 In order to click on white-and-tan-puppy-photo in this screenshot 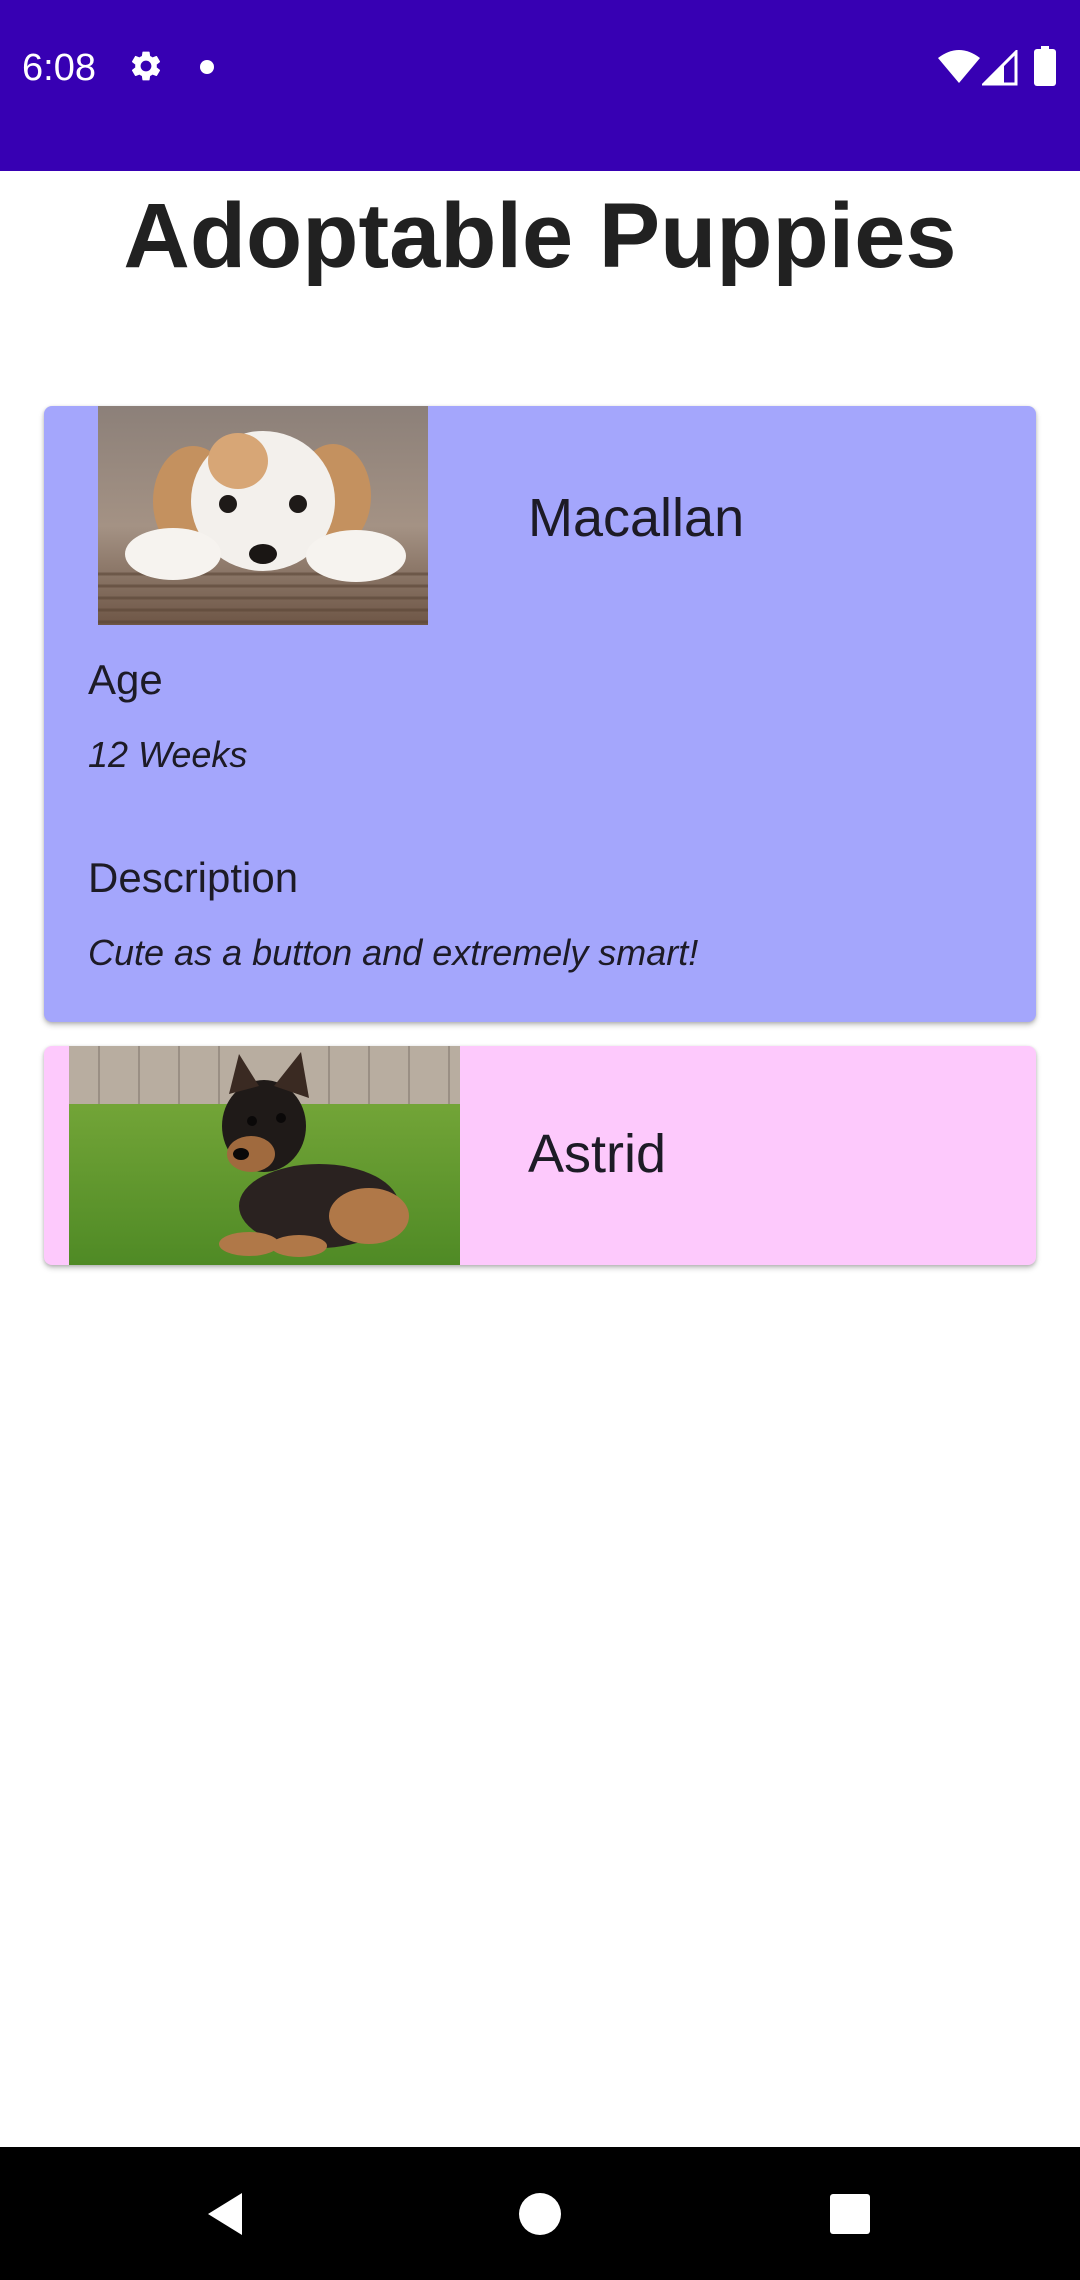, I will do `click(263, 515)`.